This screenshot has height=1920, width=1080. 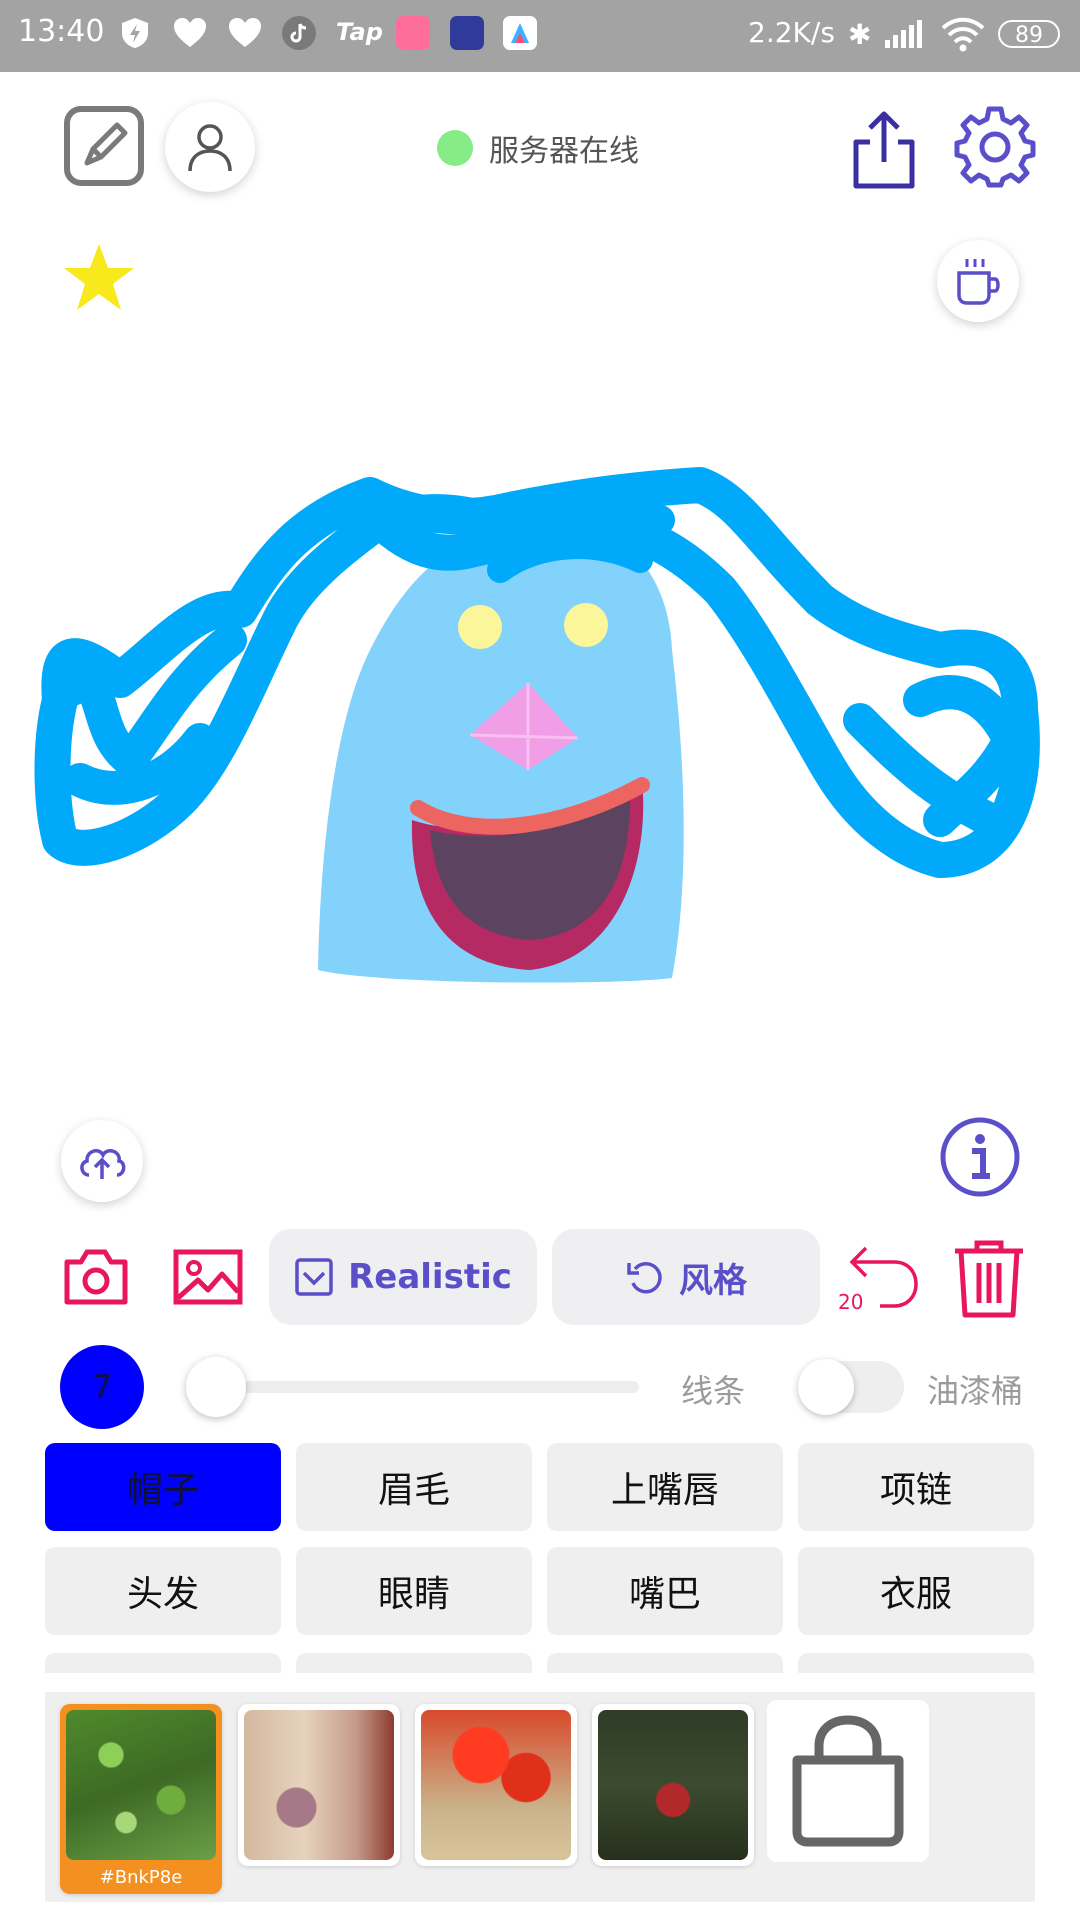 What do you see at coordinates (975, 1391) in the screenshot?
I see `bucket-mode-label: 油漆桶` at bounding box center [975, 1391].